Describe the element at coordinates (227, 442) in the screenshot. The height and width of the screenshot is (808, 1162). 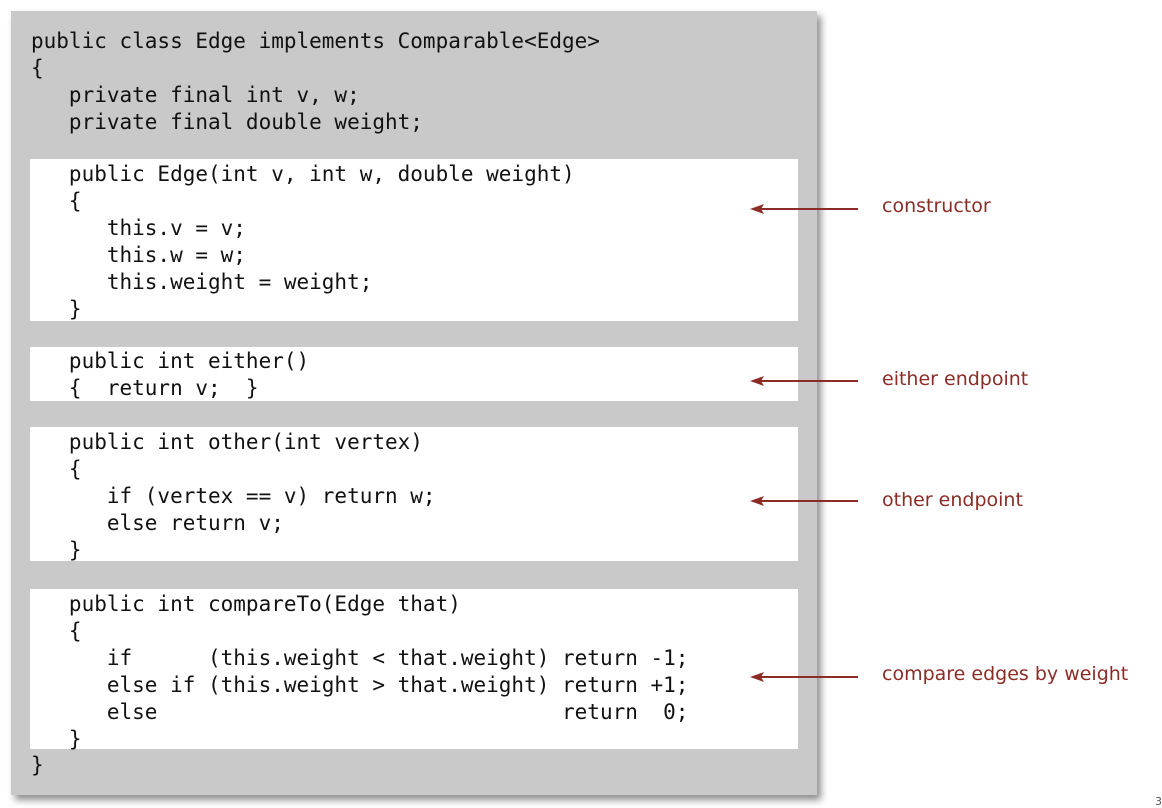
I see `code-line: public int other(int vertex)` at that location.